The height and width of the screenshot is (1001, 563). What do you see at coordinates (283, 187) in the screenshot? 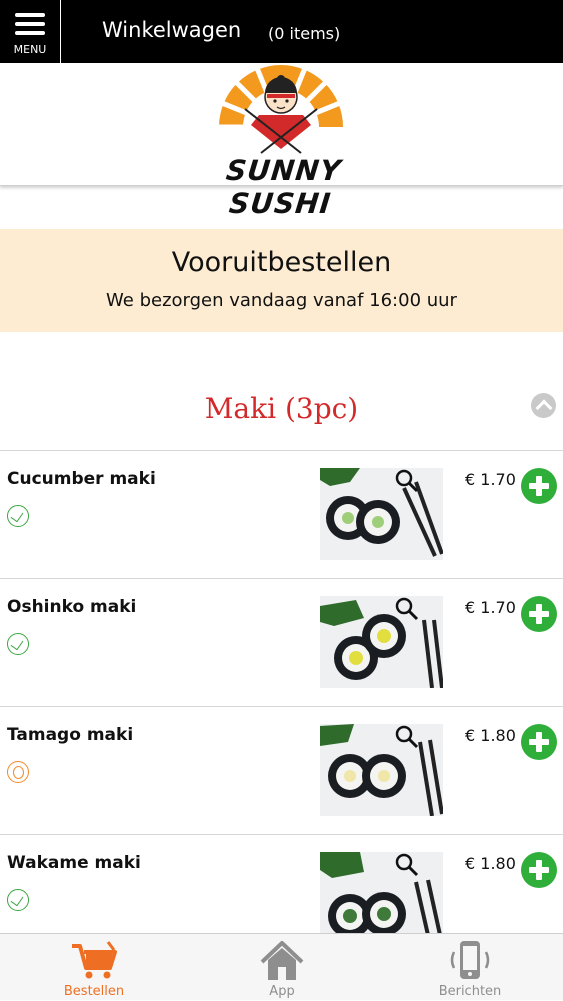
I see `logo-text: SUNNY SUSHI` at bounding box center [283, 187].